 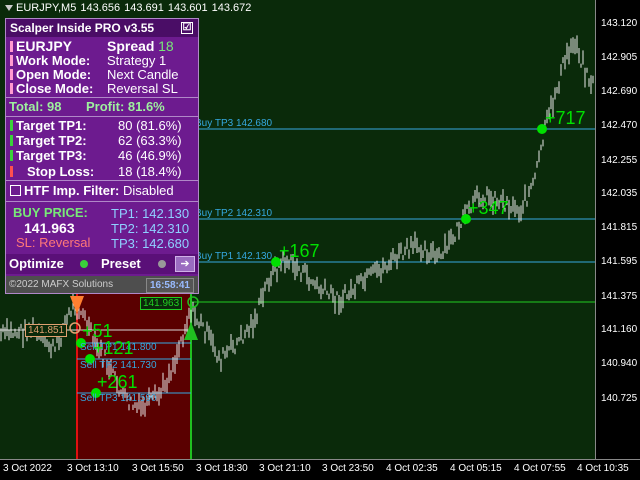 I want to click on time-tick-label: 4 Oct 07:55, so click(x=540, y=468).